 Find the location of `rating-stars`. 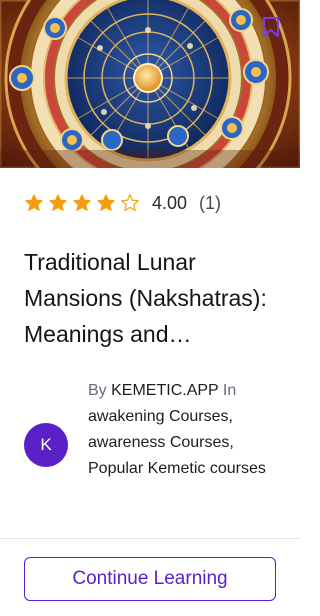

rating-stars is located at coordinates (82, 203).